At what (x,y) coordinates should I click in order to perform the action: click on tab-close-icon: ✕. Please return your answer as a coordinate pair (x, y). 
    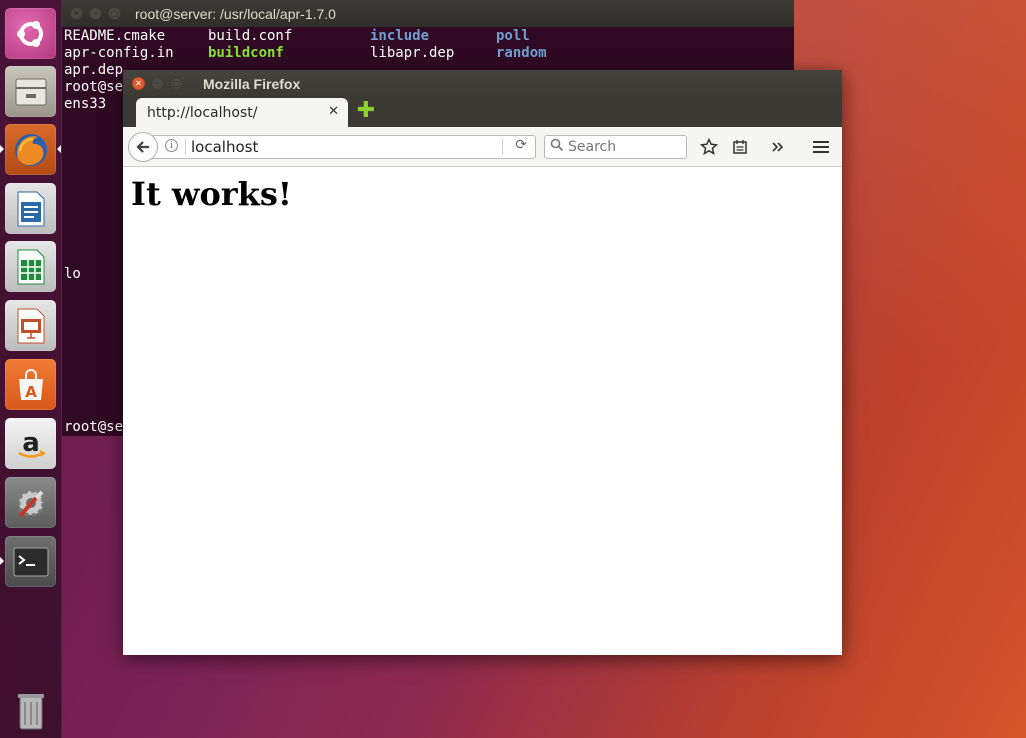
    Looking at the image, I should click on (333, 111).